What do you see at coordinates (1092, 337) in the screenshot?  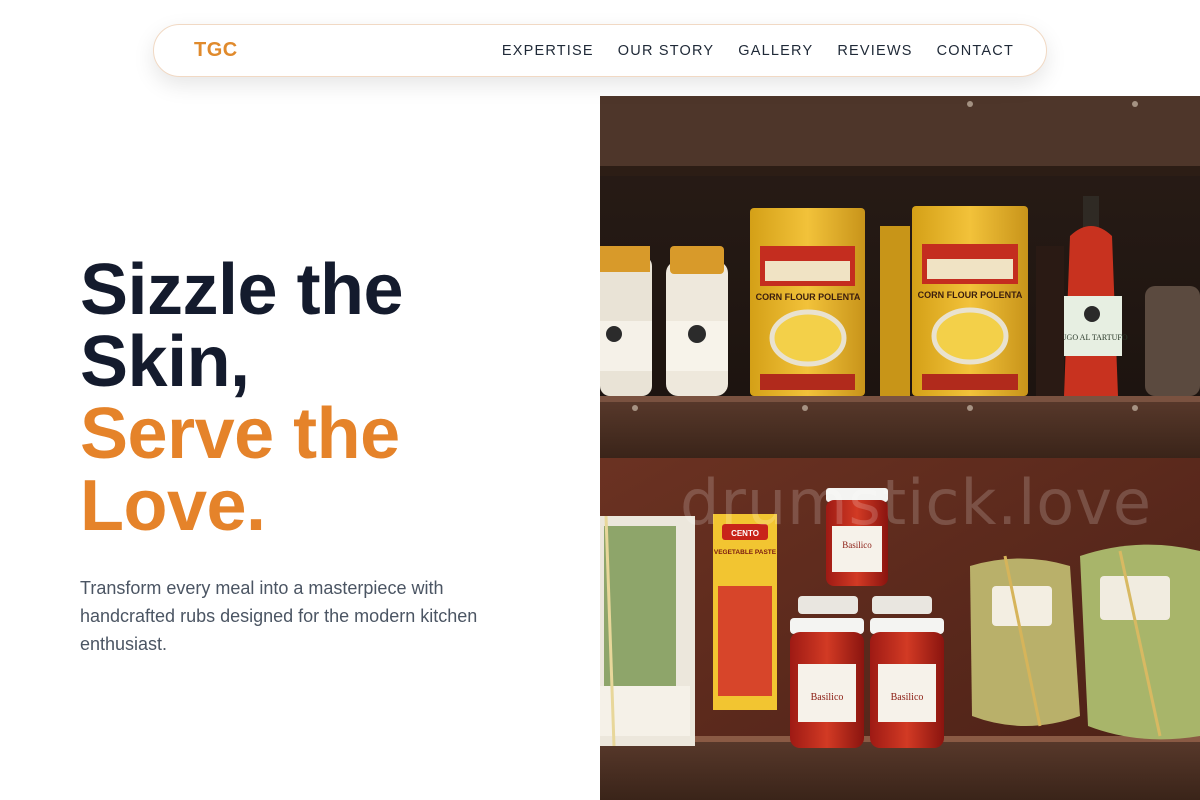 I see `sugo-label: SUGO AL TARTUFO` at bounding box center [1092, 337].